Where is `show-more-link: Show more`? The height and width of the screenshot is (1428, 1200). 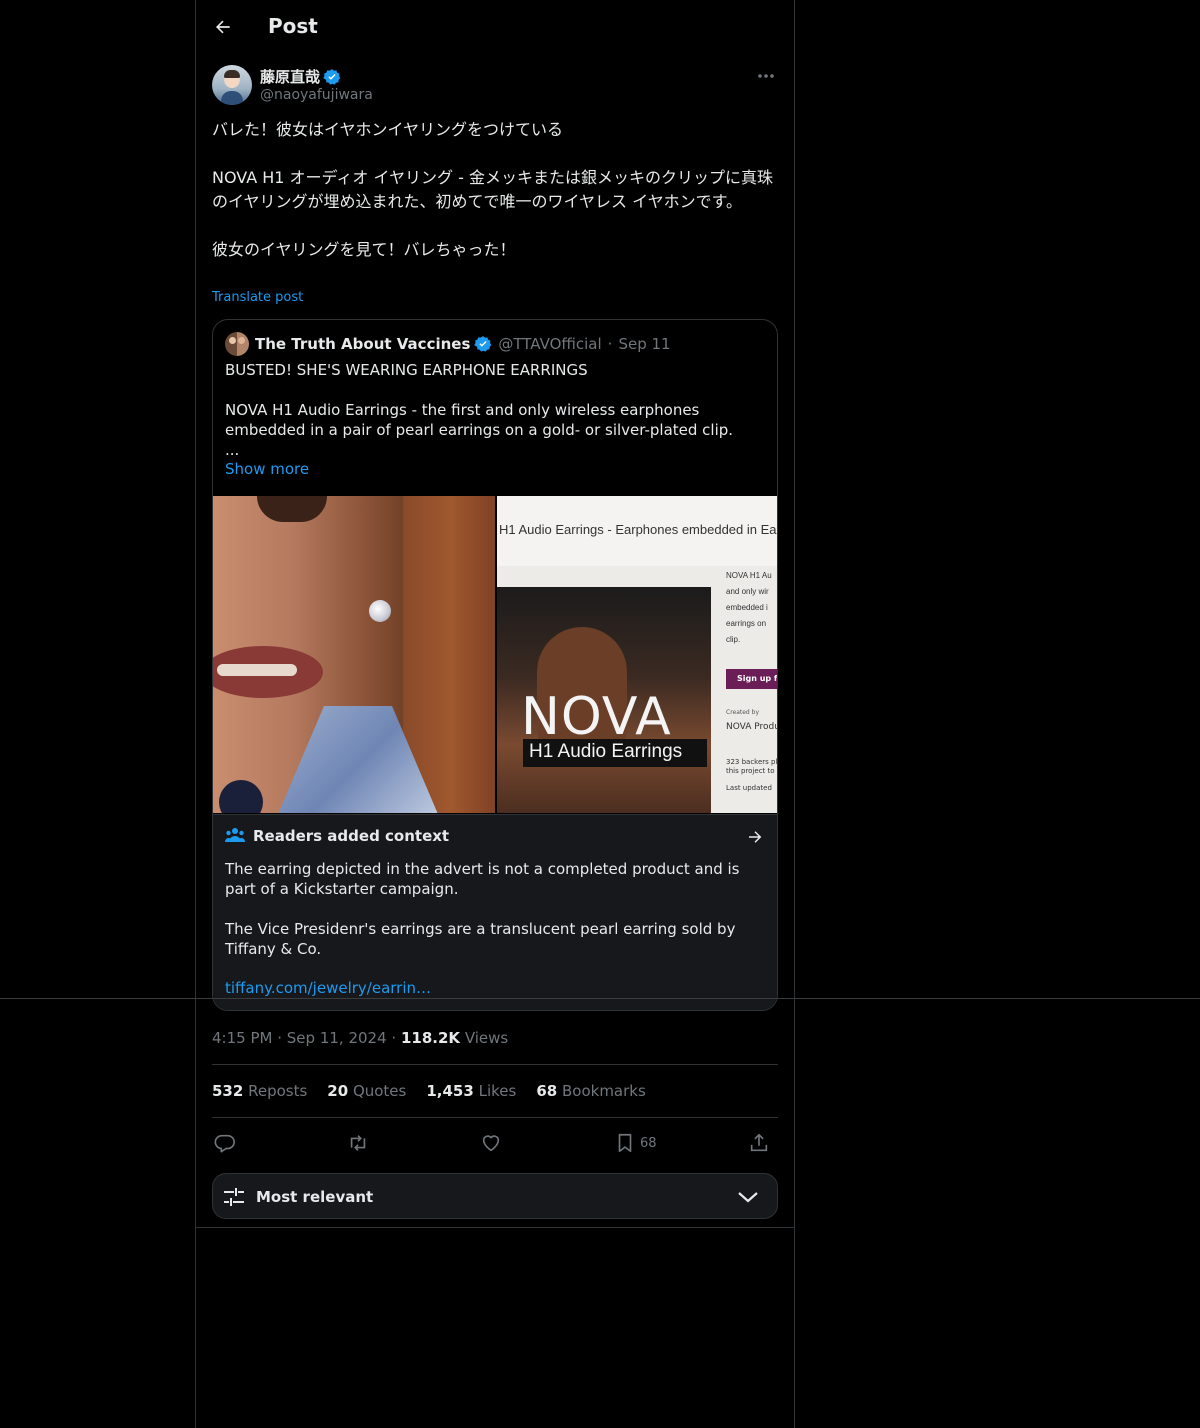 show-more-link: Show more is located at coordinates (267, 469).